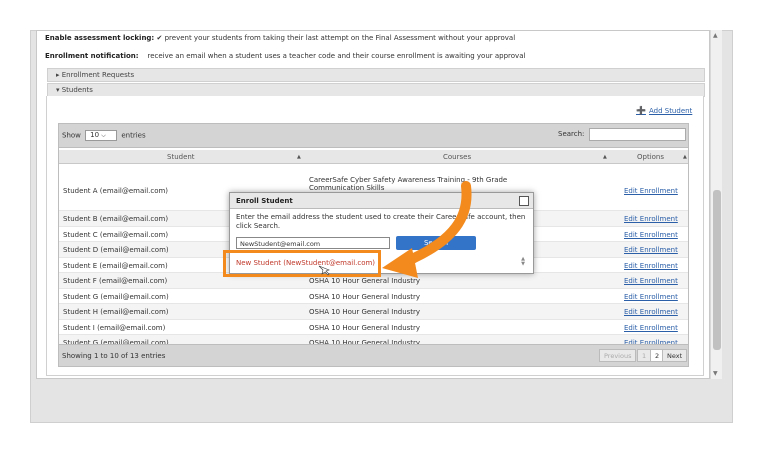 The image size is (760, 453). I want to click on annotation-arrow, so click(395, 229).